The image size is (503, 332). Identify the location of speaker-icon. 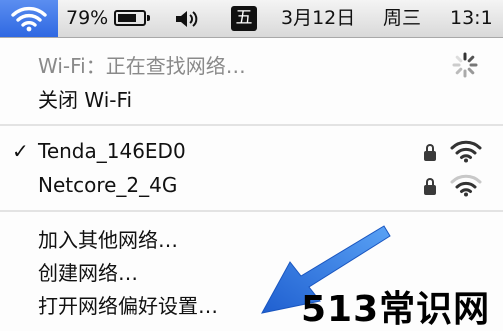
(187, 19).